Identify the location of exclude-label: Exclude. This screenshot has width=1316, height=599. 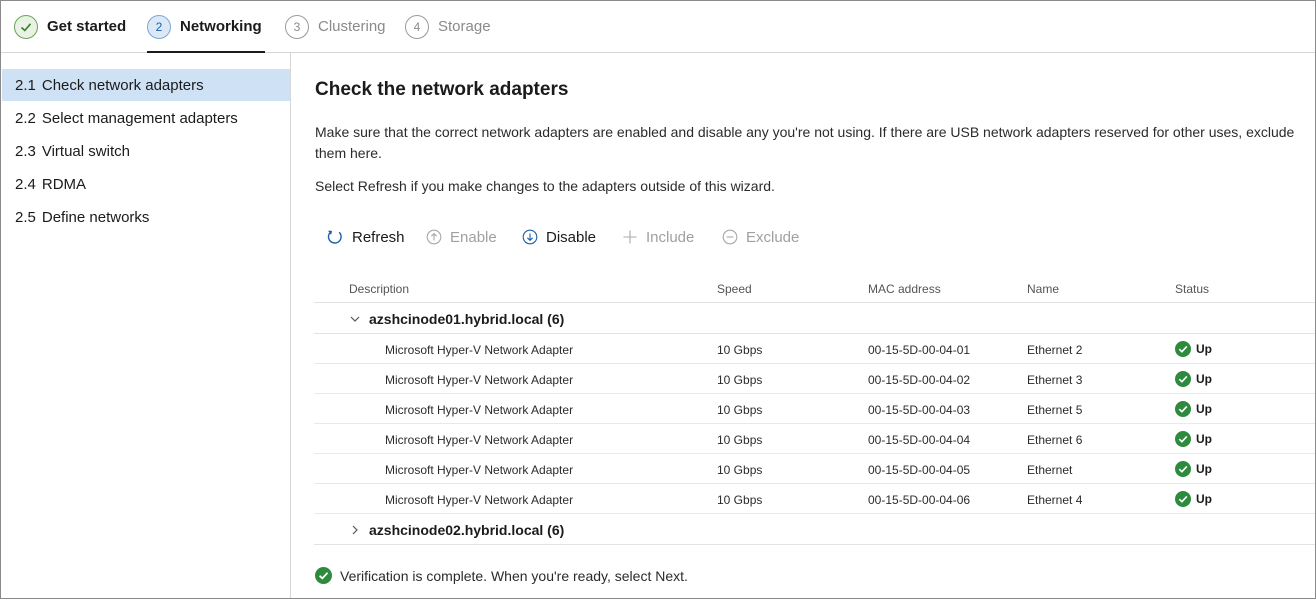
(773, 237).